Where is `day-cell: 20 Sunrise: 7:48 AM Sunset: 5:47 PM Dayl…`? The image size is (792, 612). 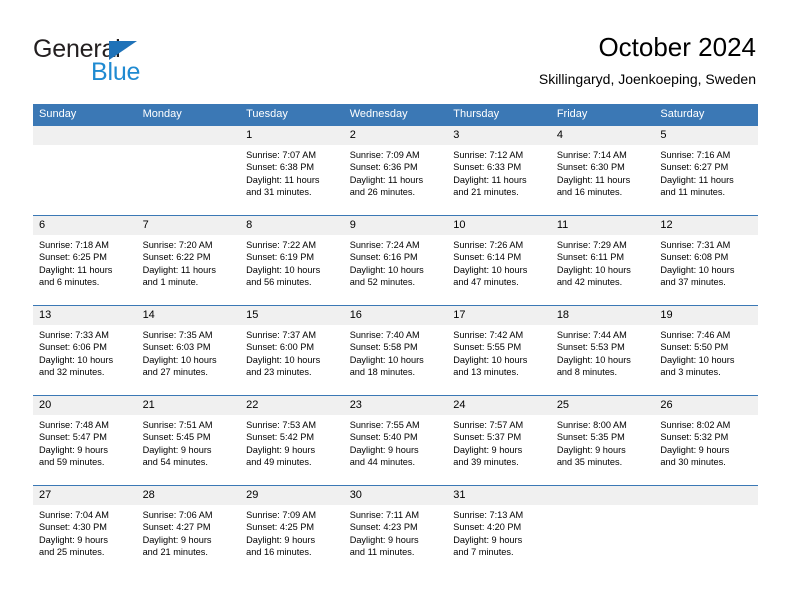
day-cell: 20 Sunrise: 7:48 AM Sunset: 5:47 PM Dayl… is located at coordinates (85, 440).